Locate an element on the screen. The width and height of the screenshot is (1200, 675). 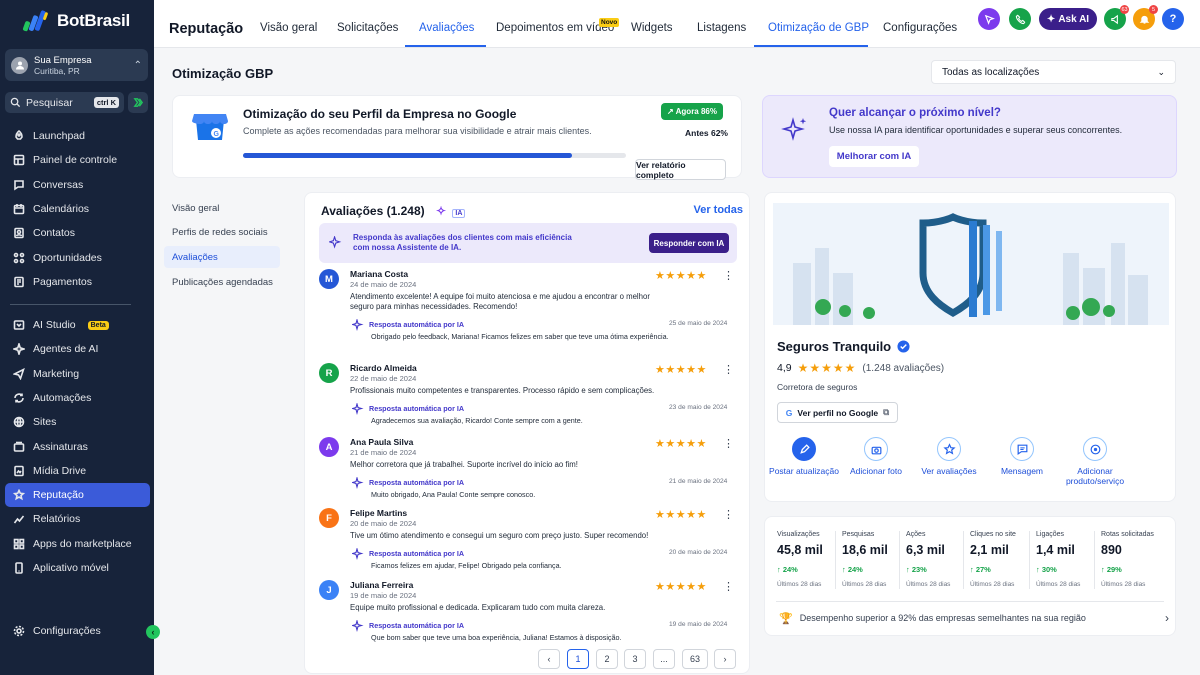
rating-row: 4,9 ★★★★★ (1.248 avaliações) is located at coordinates (860, 368).